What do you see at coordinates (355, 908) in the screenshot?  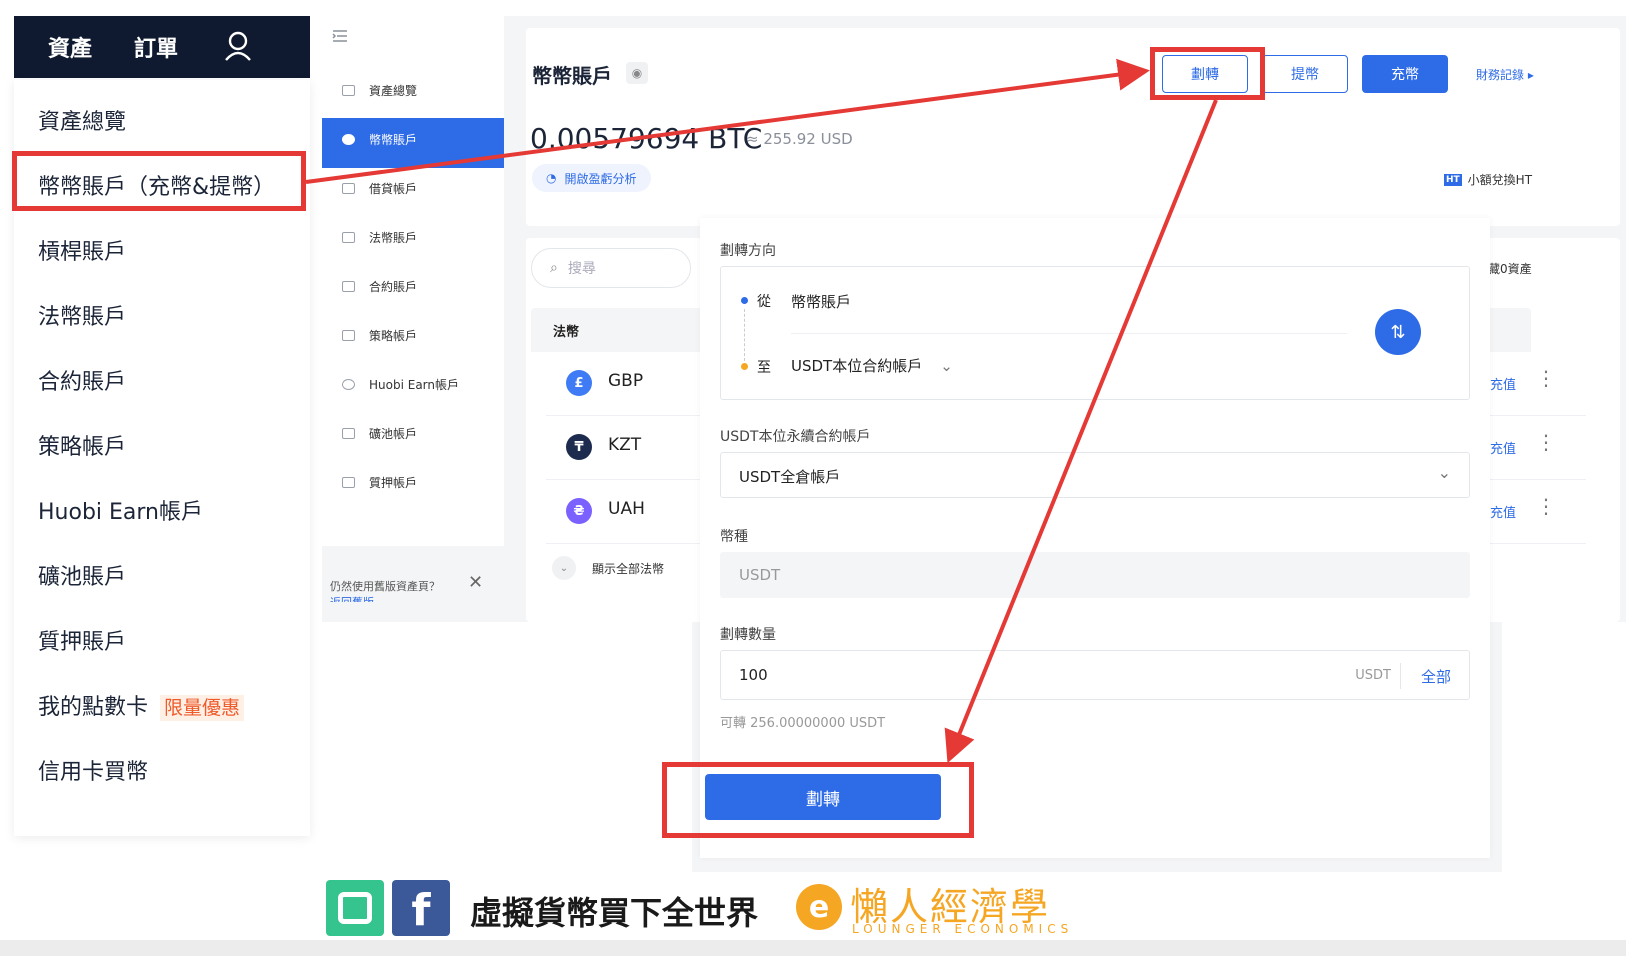 I see `line-logo-icon` at bounding box center [355, 908].